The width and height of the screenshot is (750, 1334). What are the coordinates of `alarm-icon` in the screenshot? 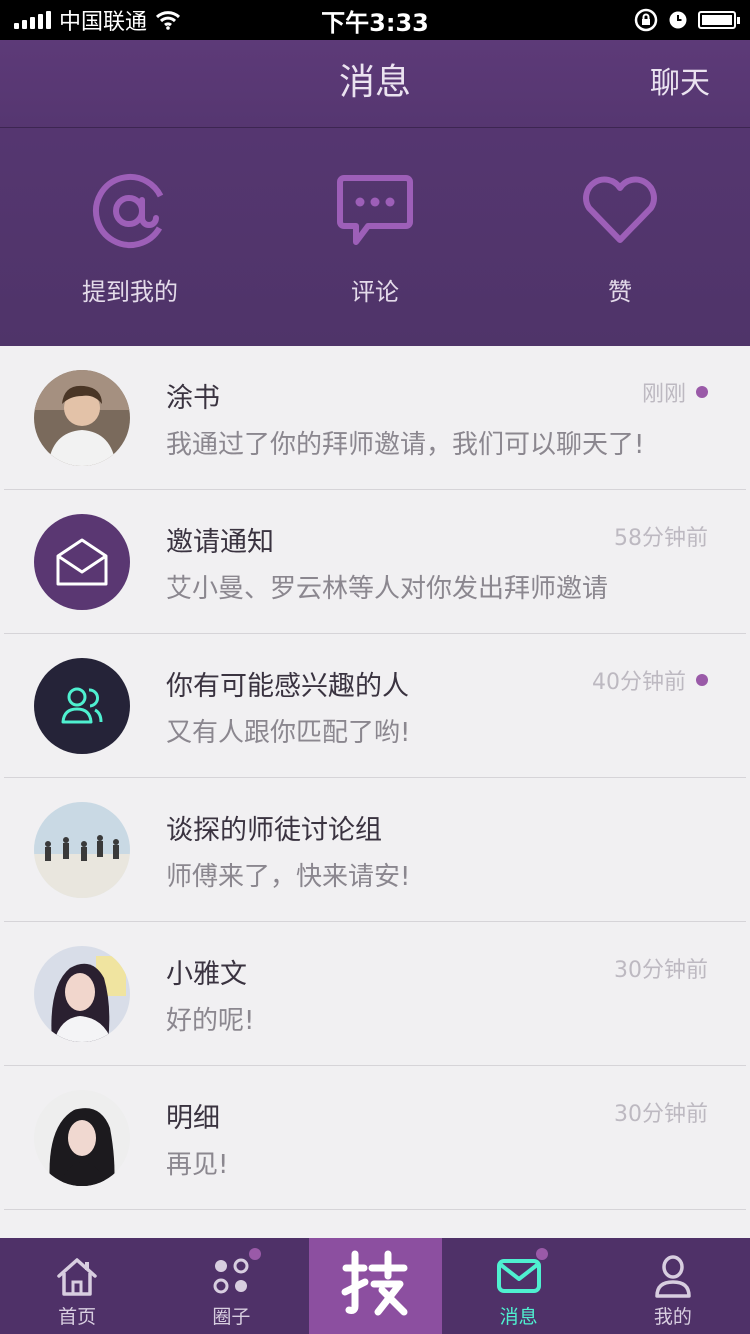 It's located at (678, 20).